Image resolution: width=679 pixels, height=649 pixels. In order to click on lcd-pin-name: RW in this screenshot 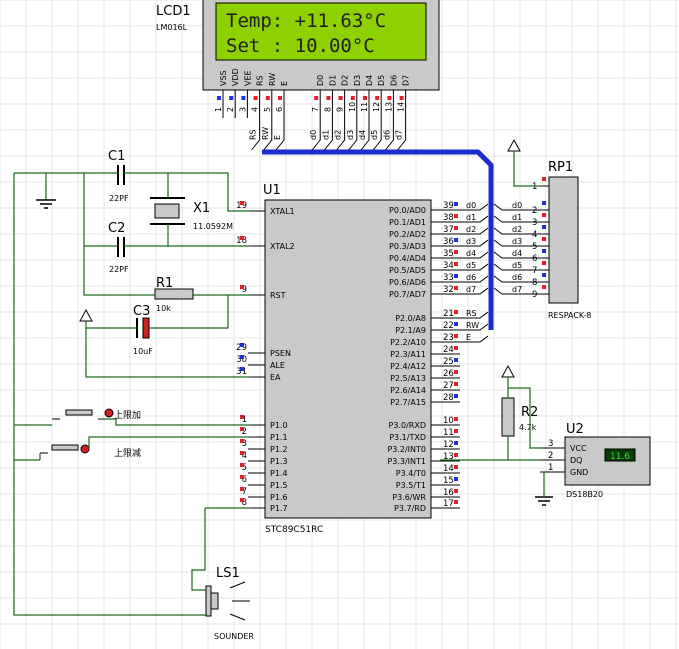, I will do `click(272, 79)`.